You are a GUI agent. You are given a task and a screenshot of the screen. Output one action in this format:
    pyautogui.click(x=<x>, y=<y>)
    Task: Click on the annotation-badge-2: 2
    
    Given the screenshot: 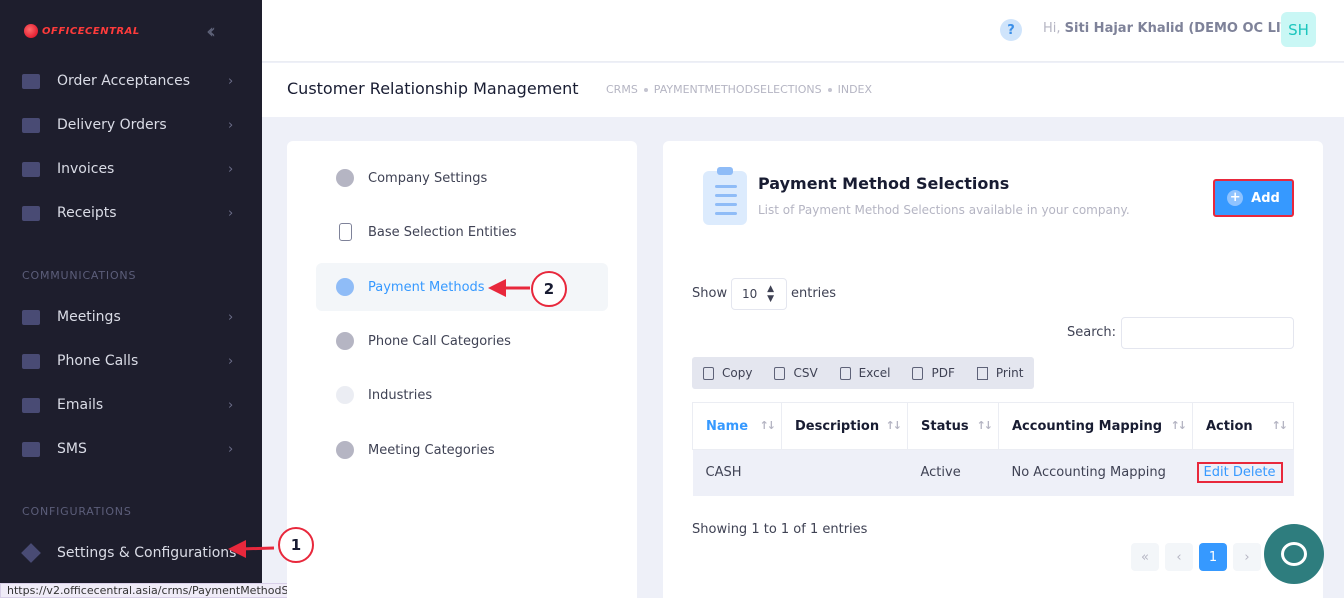 What is the action you would take?
    pyautogui.click(x=549, y=289)
    